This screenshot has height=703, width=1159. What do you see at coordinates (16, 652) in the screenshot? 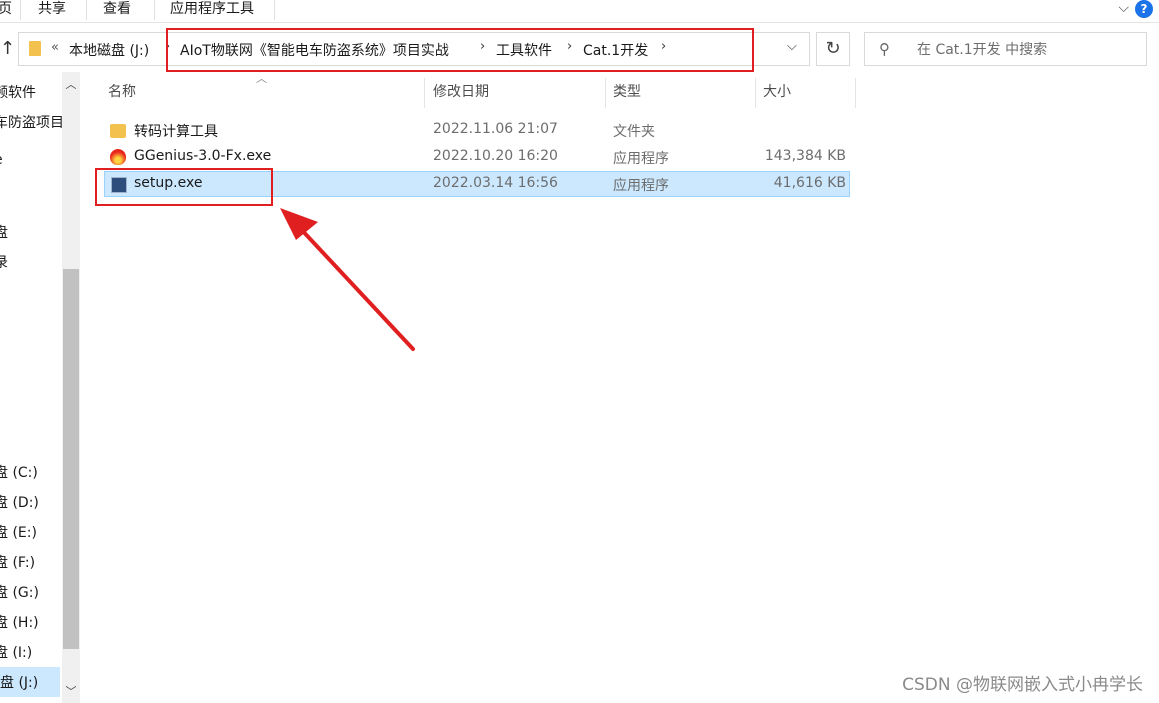
I see `nav-item-drive-i: 盘 (I:)` at bounding box center [16, 652].